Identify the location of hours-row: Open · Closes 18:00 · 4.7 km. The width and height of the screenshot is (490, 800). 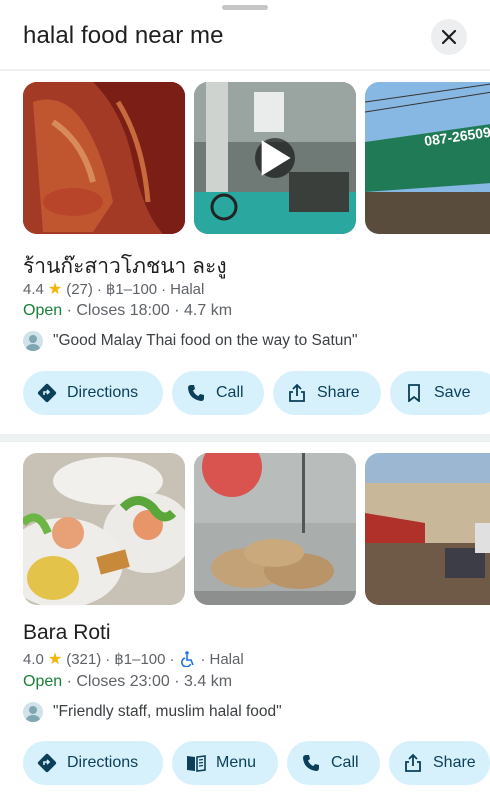
(127, 311).